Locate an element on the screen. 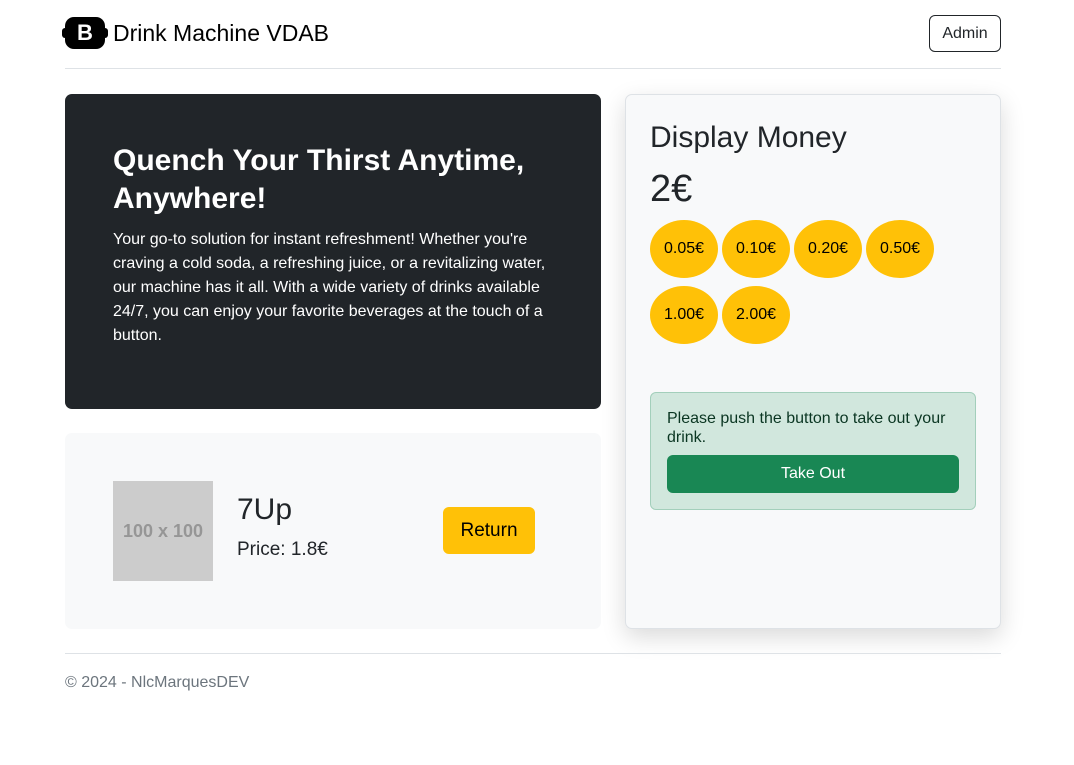  footer-copyright: © 2024 - NlcMarquesDEV is located at coordinates (157, 682).